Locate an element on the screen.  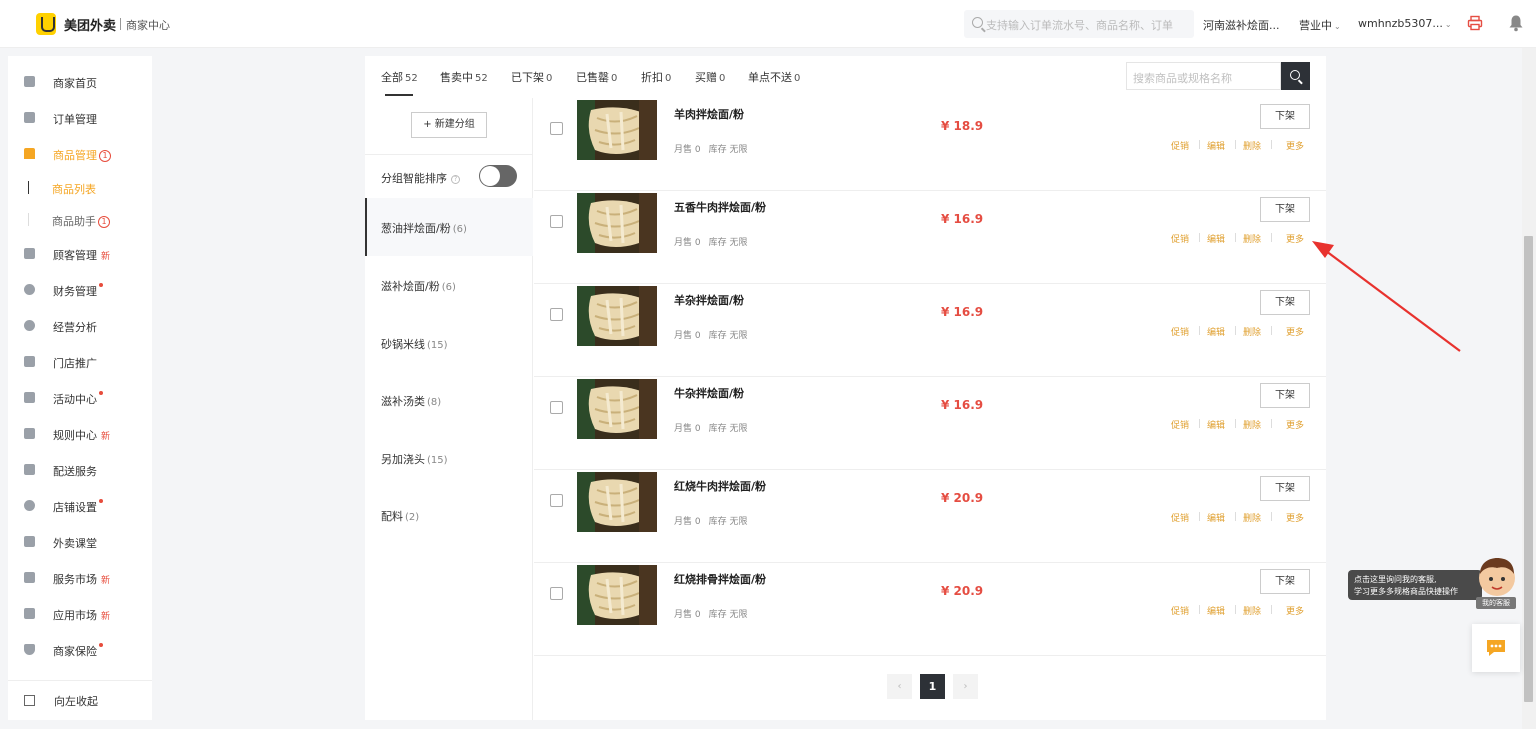
category-item: 滋补汤类 (8) is located at coordinates (449, 400).